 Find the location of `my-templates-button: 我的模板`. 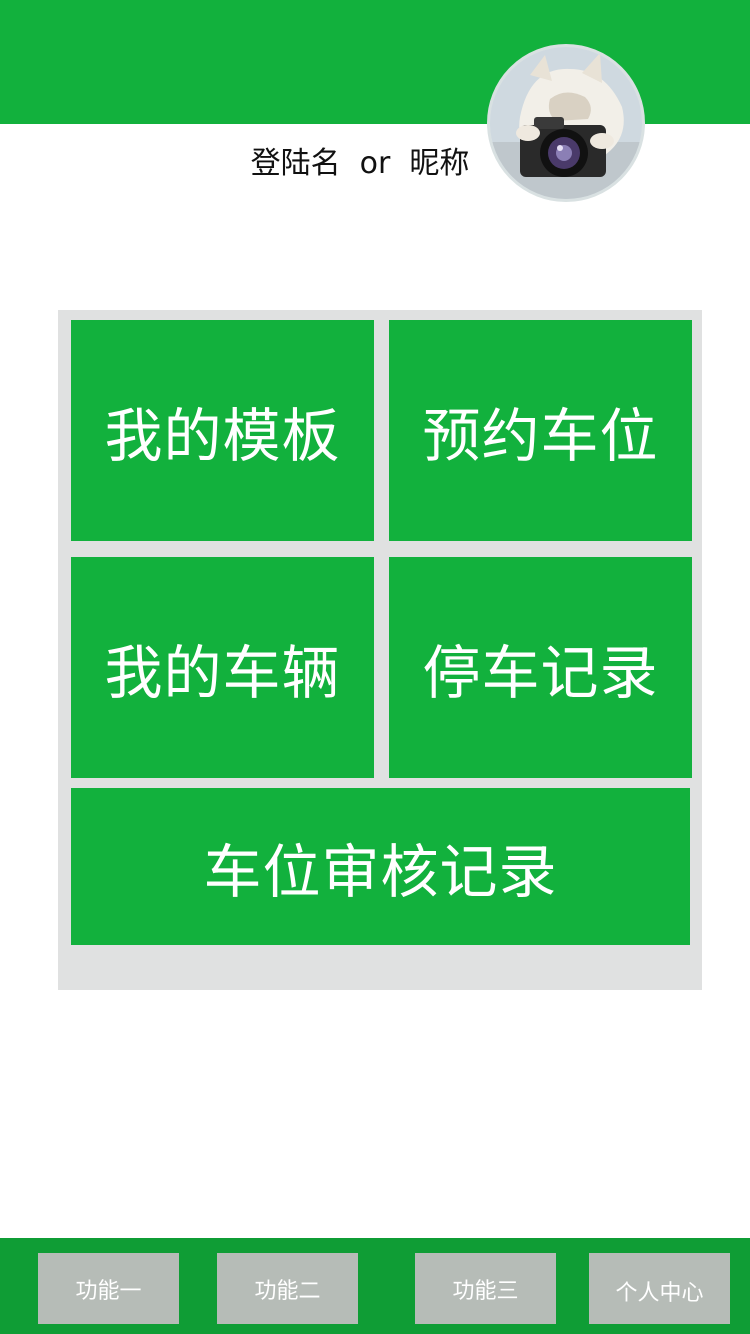

my-templates-button: 我的模板 is located at coordinates (222, 430).